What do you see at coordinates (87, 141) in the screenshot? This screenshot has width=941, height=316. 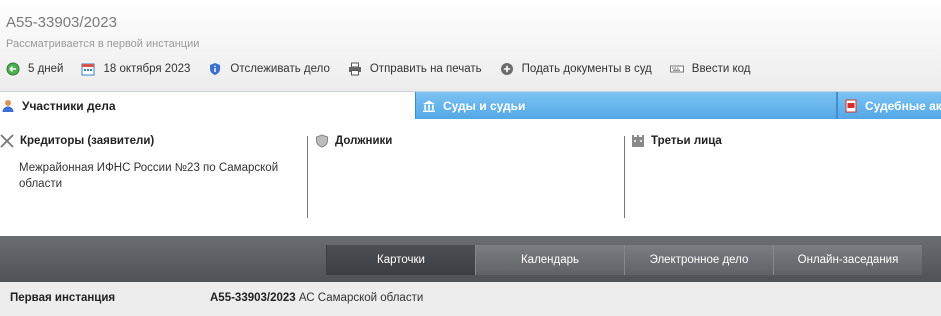 I see `creditors-title: Кредиторы (заявители)` at bounding box center [87, 141].